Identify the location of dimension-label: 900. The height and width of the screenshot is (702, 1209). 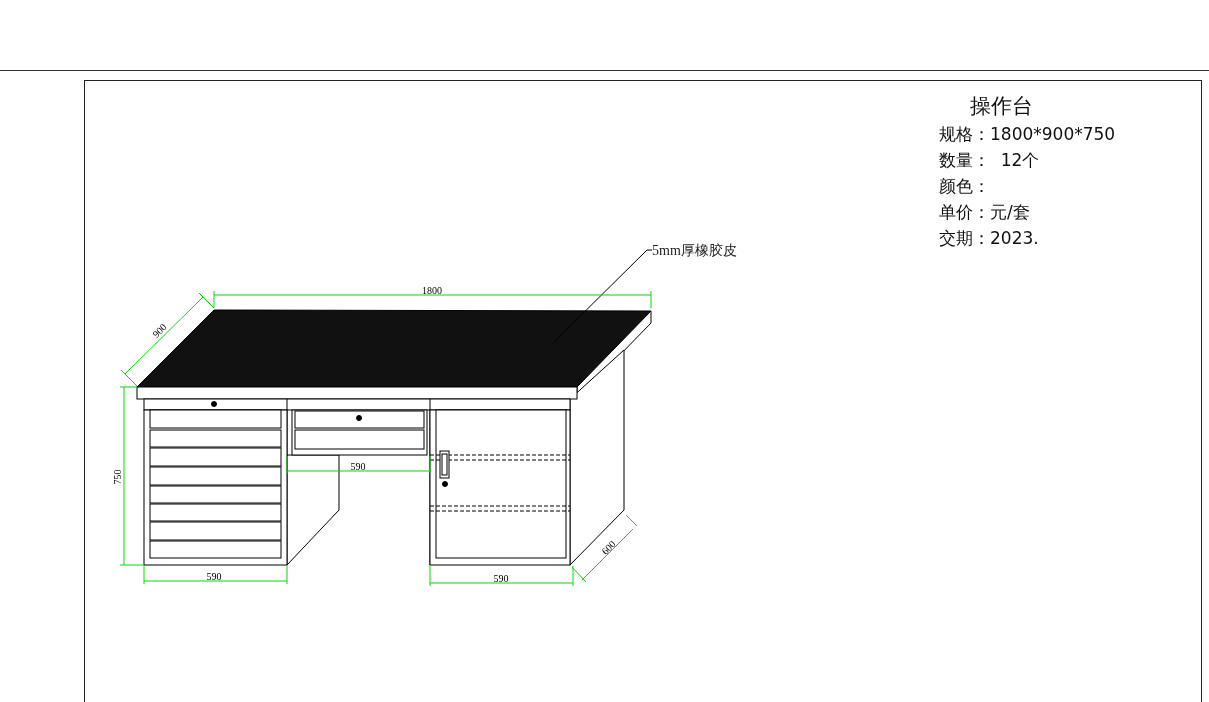
(159, 330).